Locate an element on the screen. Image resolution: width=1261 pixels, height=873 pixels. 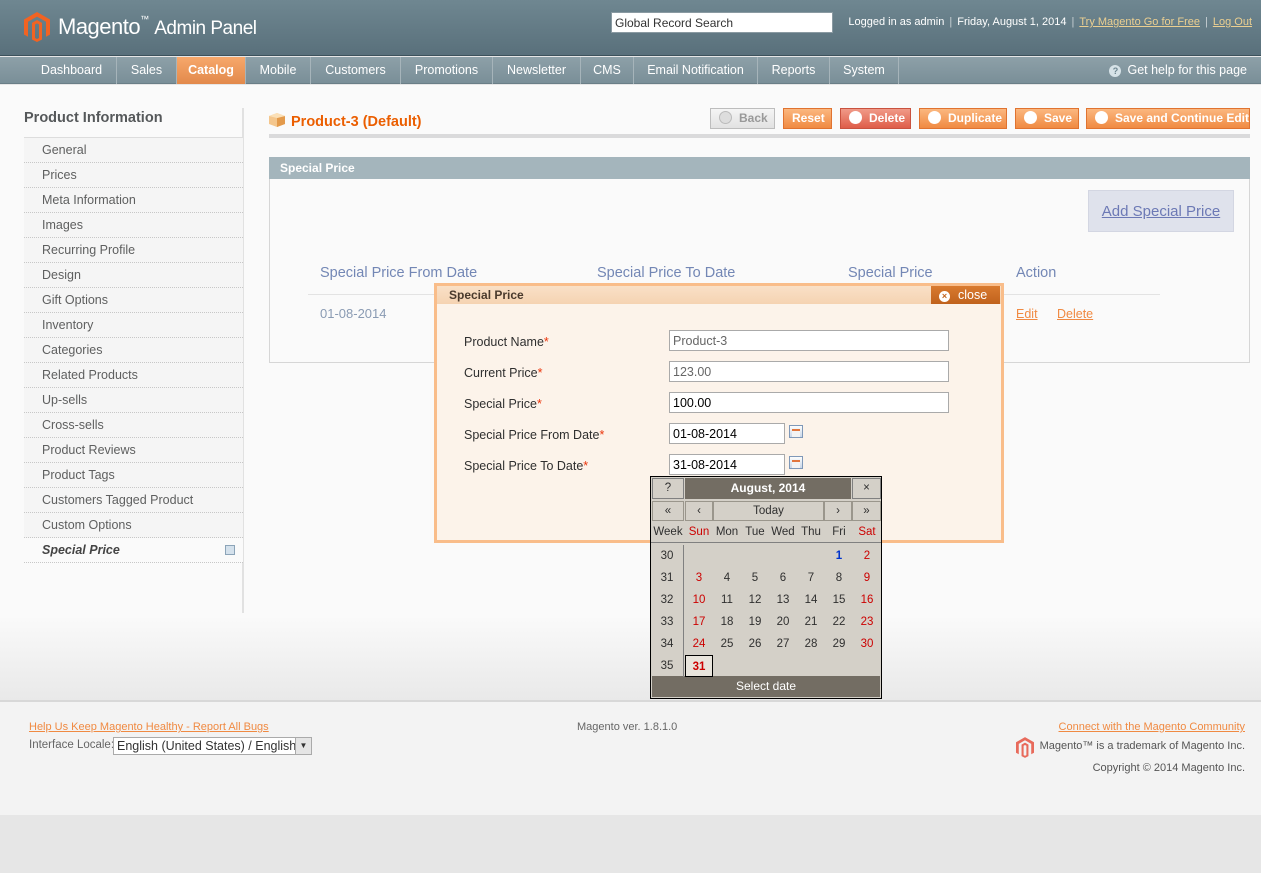
calendar-day: 22 is located at coordinates (839, 622).